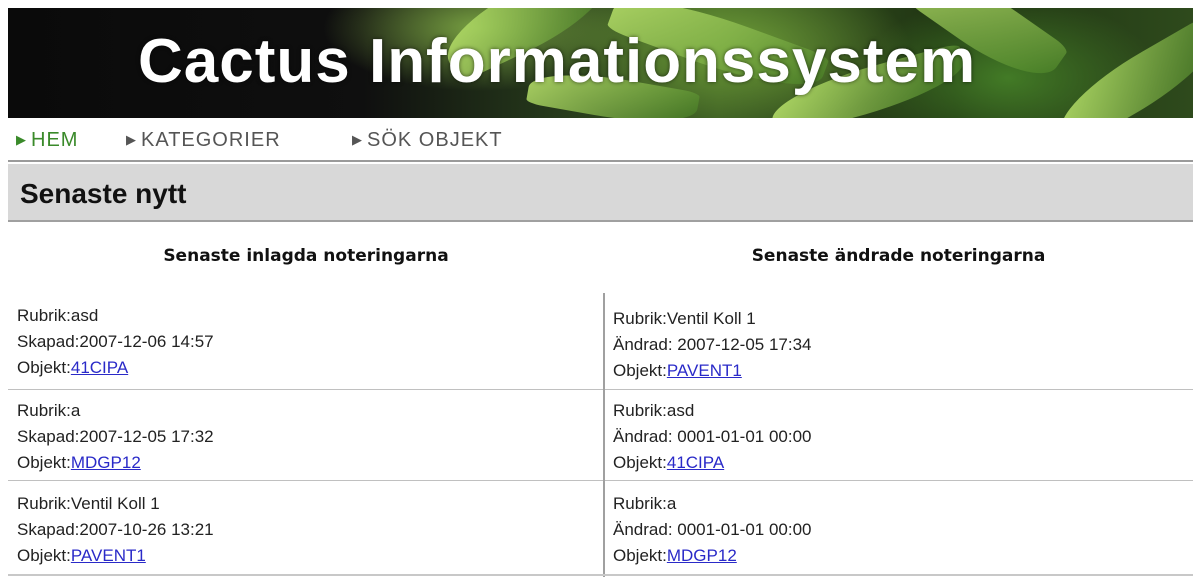 The image size is (1193, 577). What do you see at coordinates (146, 529) in the screenshot?
I see `entry-skapad: 2007-10-26 13:21` at bounding box center [146, 529].